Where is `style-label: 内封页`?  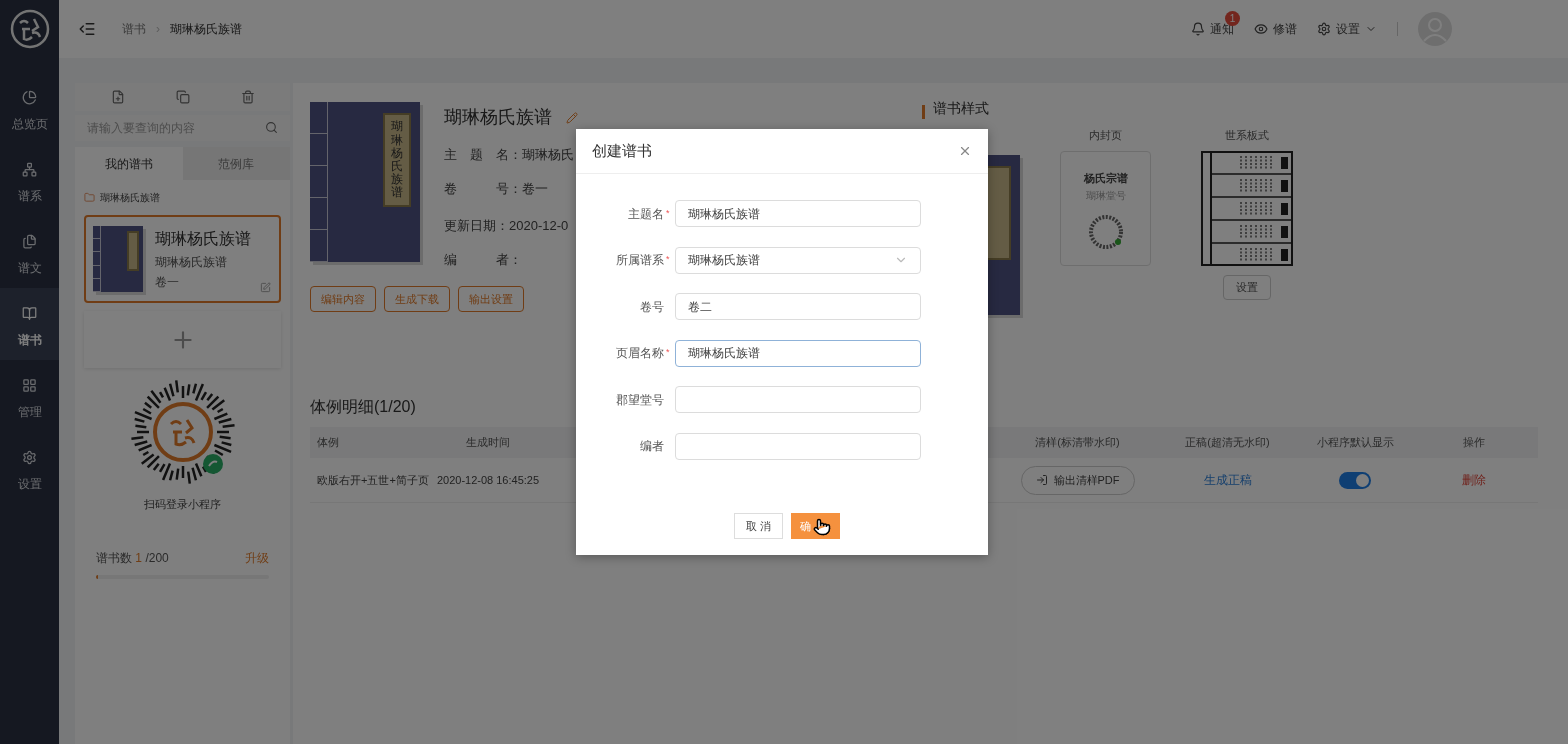 style-label: 内封页 is located at coordinates (1105, 135).